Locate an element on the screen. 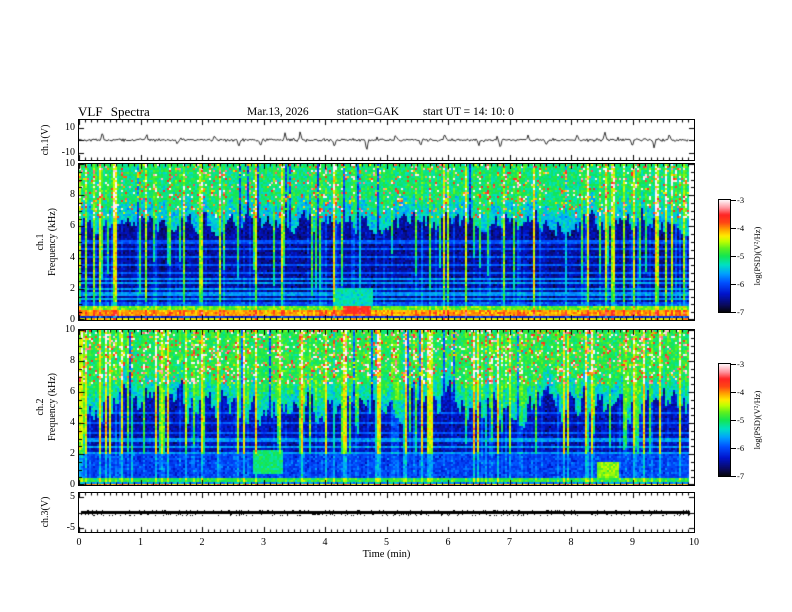 The height and width of the screenshot is (612, 792). ch1-label: ch.1 is located at coordinates (40, 242).